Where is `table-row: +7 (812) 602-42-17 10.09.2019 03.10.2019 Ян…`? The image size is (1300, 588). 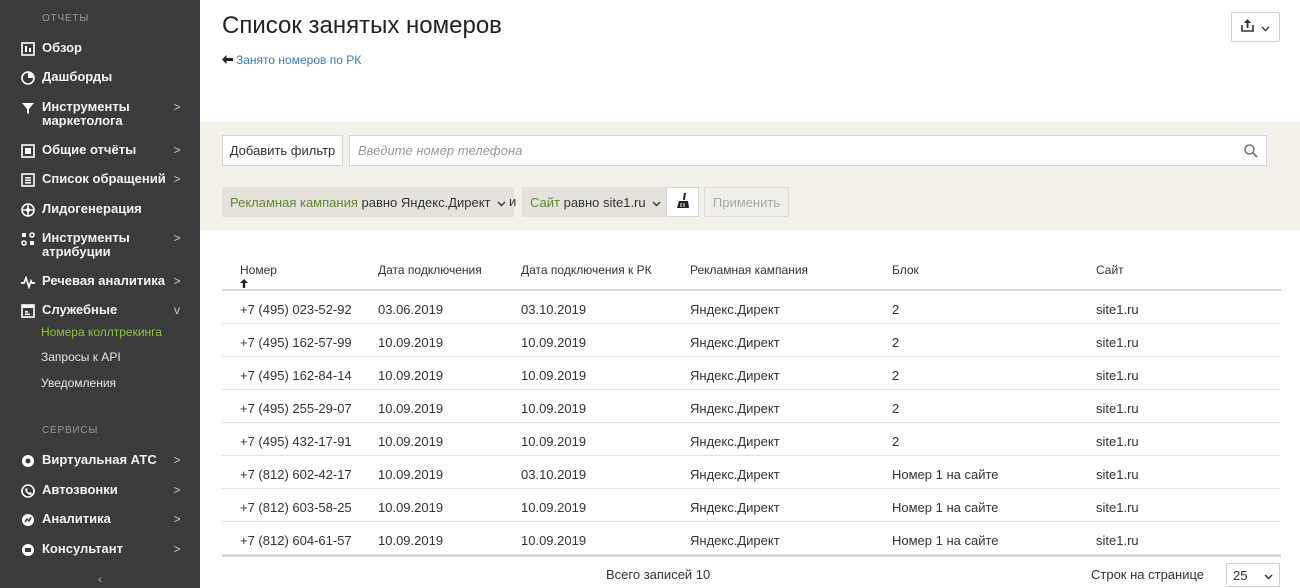
table-row: +7 (812) 602-42-17 10.09.2019 03.10.2019 Ян… is located at coordinates (751, 472).